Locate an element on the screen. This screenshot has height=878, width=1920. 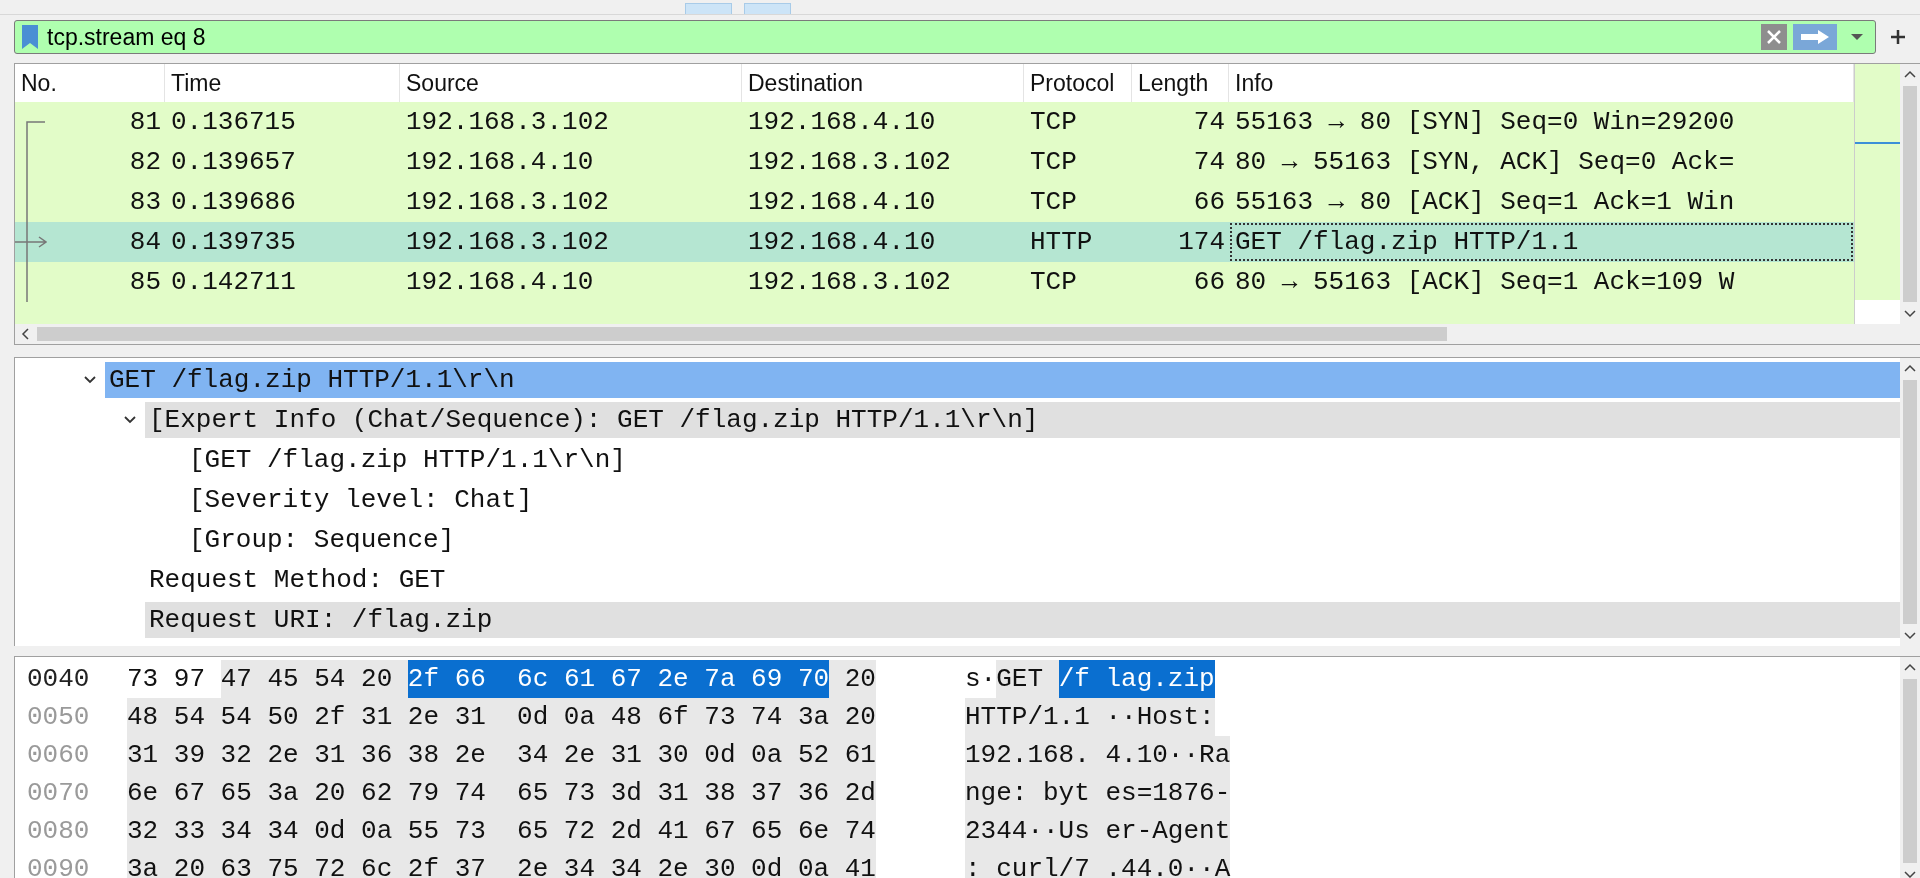
ascii-text: 192.168. 4.10··Ra is located at coordinates (1098, 755).